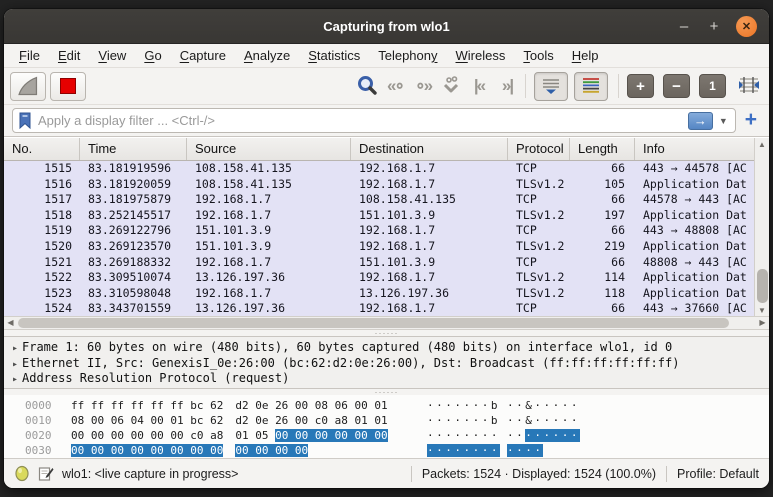 The height and width of the screenshot is (497, 773). Describe the element at coordinates (749, 86) in the screenshot. I see `resize-columns-button` at that location.